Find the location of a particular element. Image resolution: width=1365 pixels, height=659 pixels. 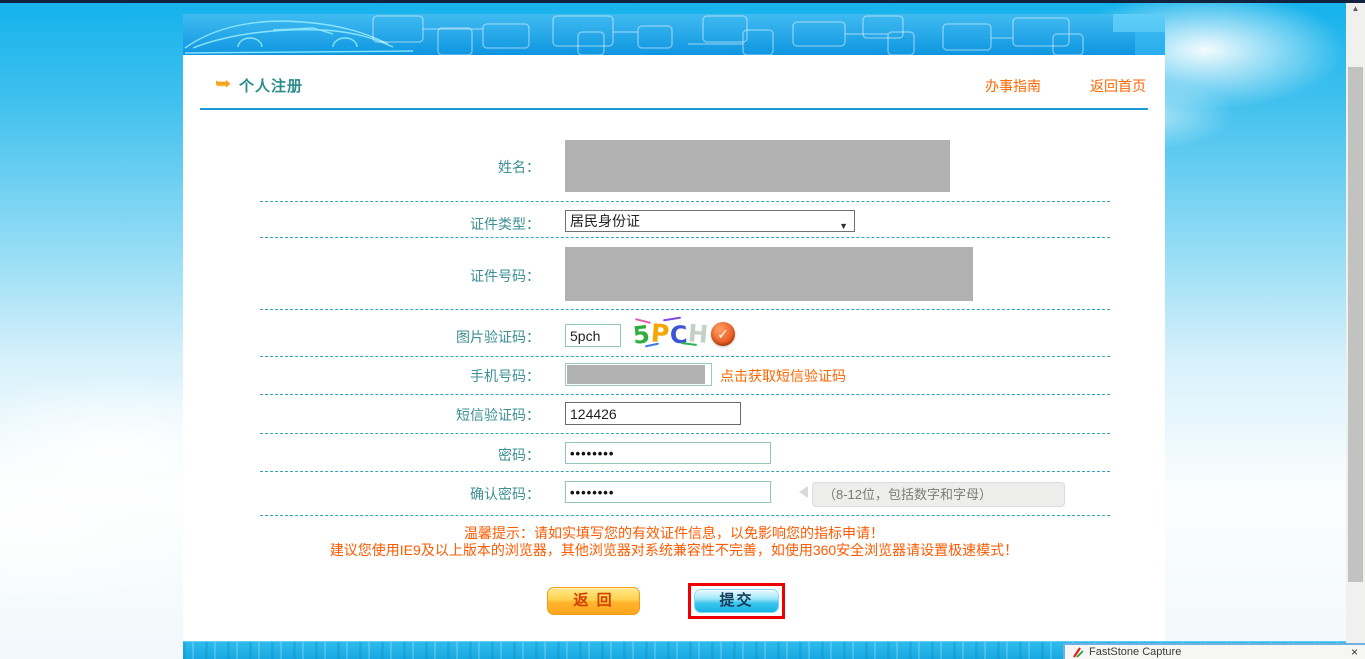

captcha-refresh-icon: ✓ is located at coordinates (723, 334).